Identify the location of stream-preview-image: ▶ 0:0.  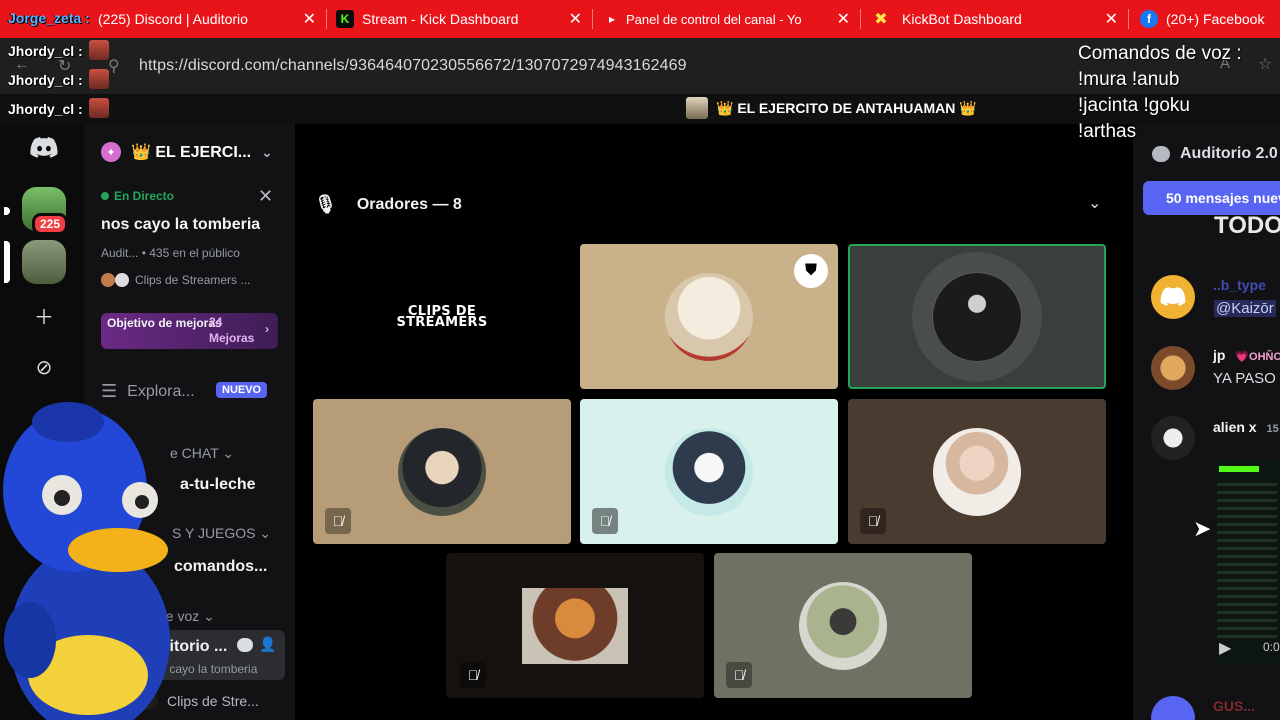
(1246, 562).